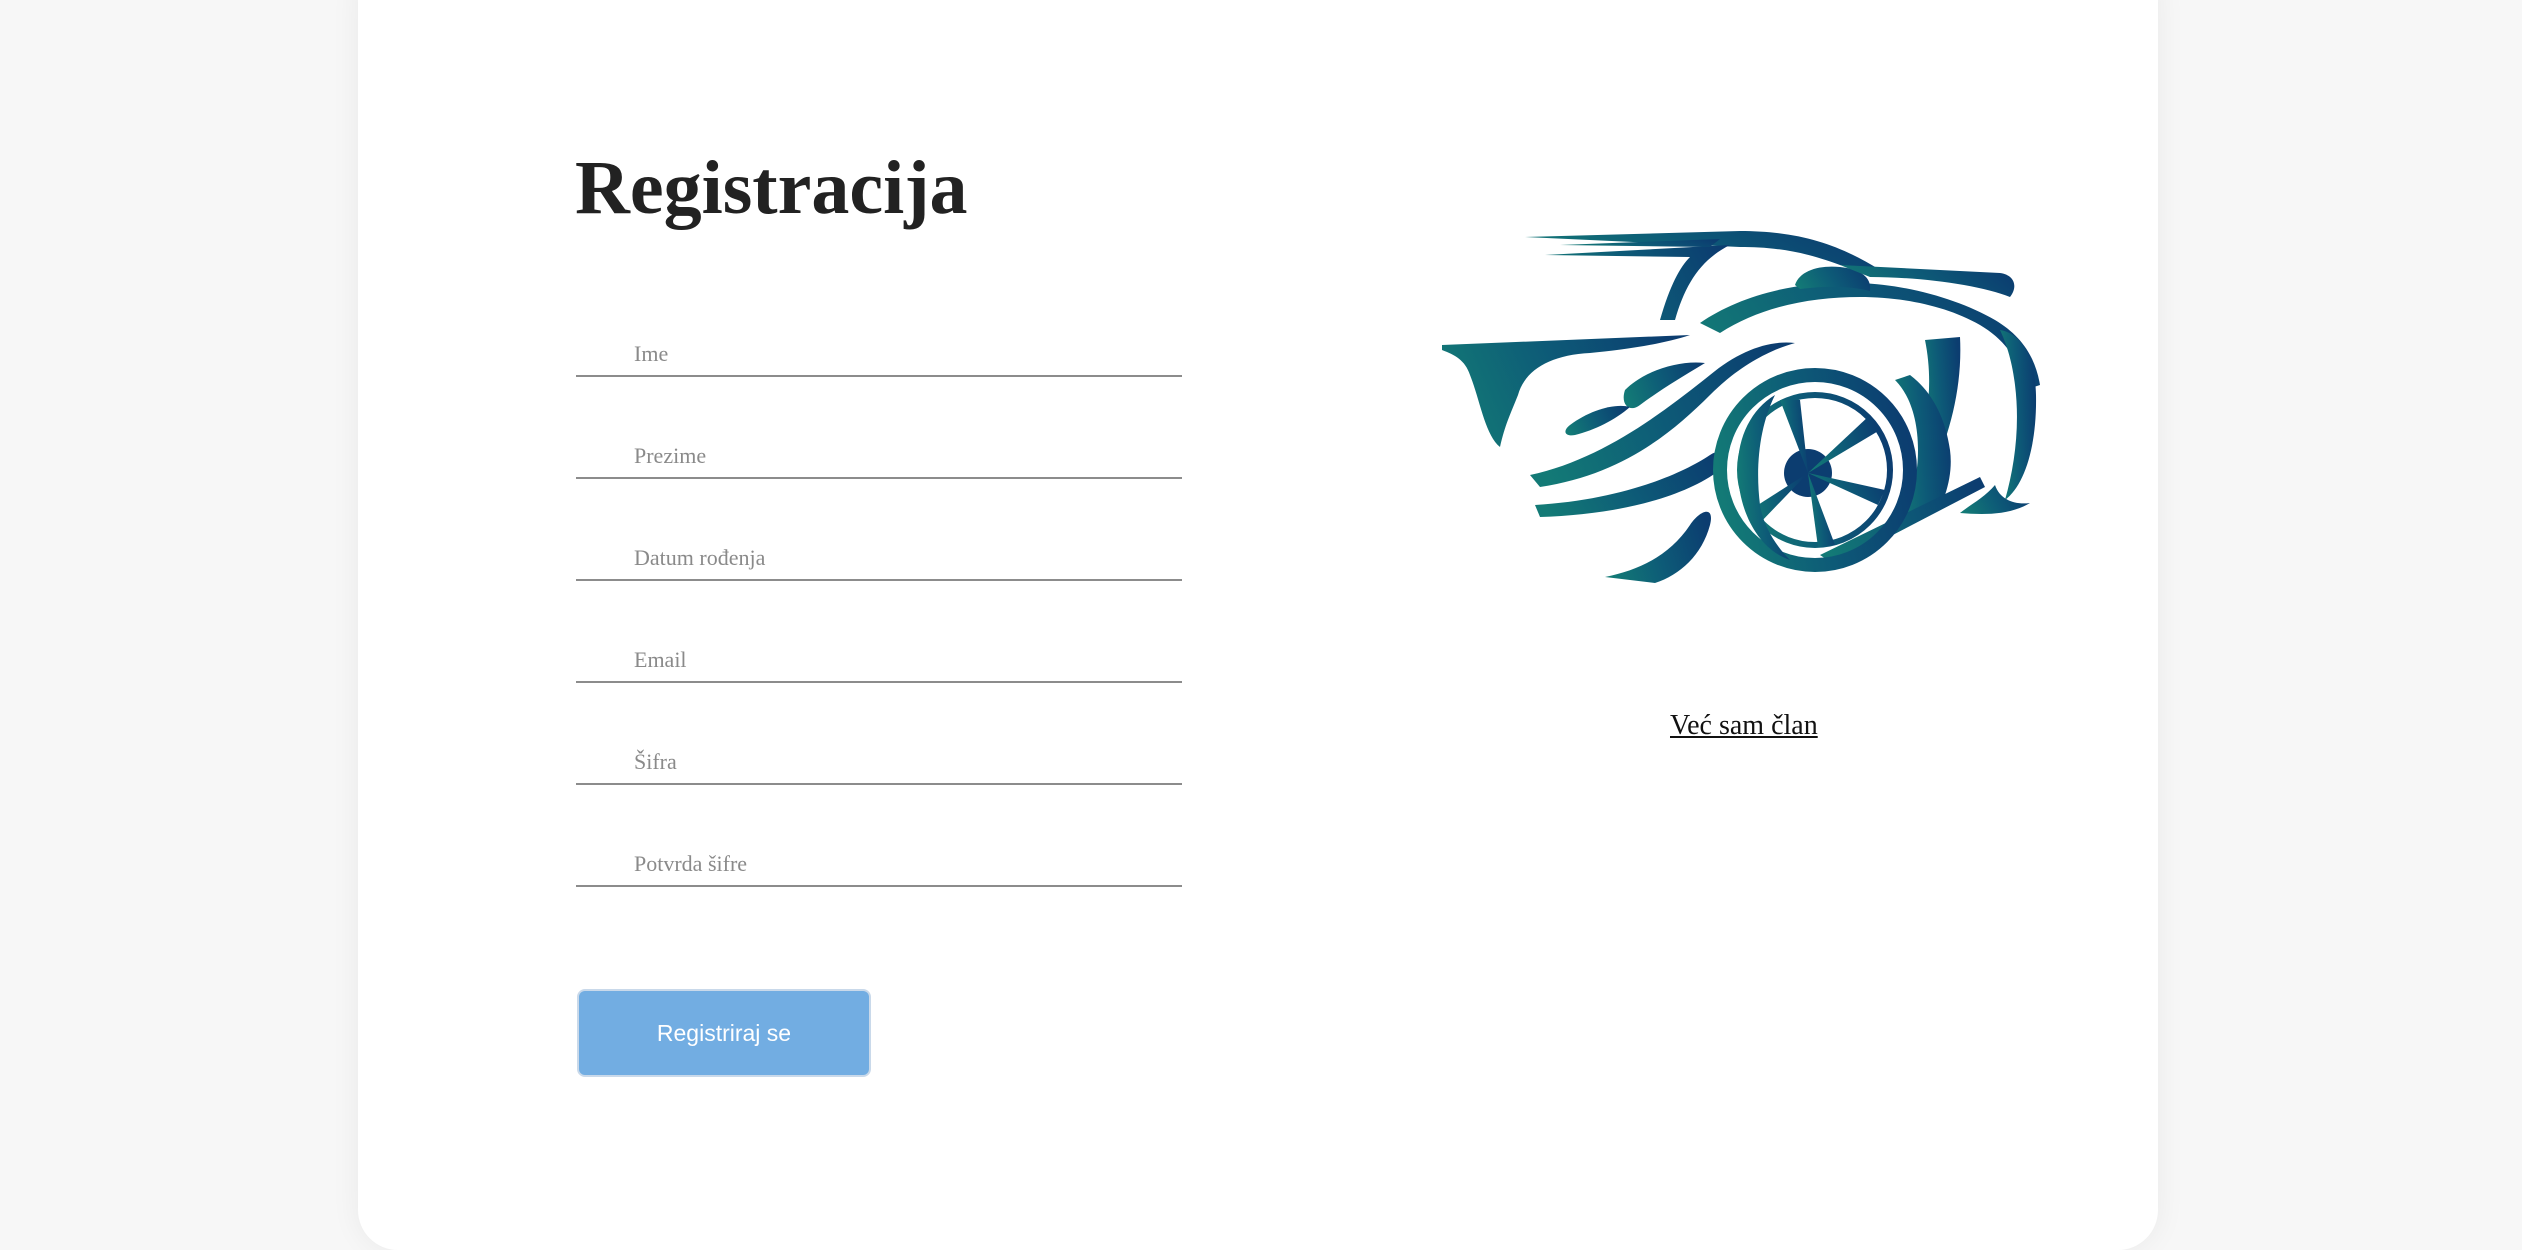 The width and height of the screenshot is (2522, 1250). I want to click on last-name-field, so click(879, 449).